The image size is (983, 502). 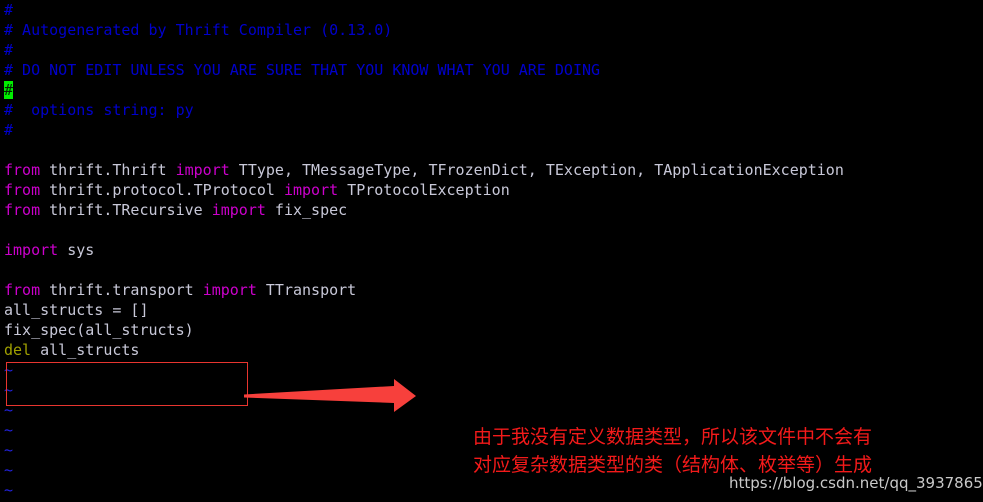 I want to click on cursor-block: #, so click(x=9, y=90).